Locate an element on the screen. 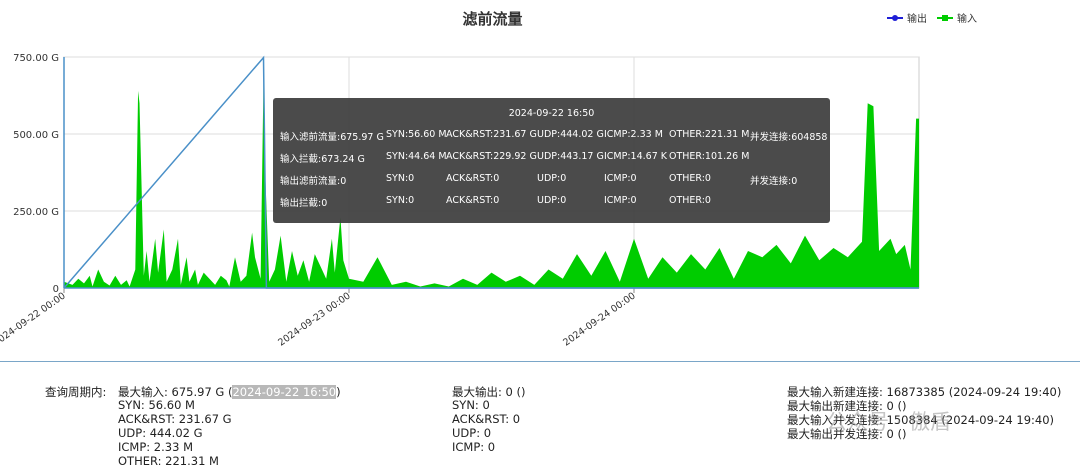 The height and width of the screenshot is (470, 1080). tooltip-cell: 输入滤前流量:675.97 G is located at coordinates (332, 137).